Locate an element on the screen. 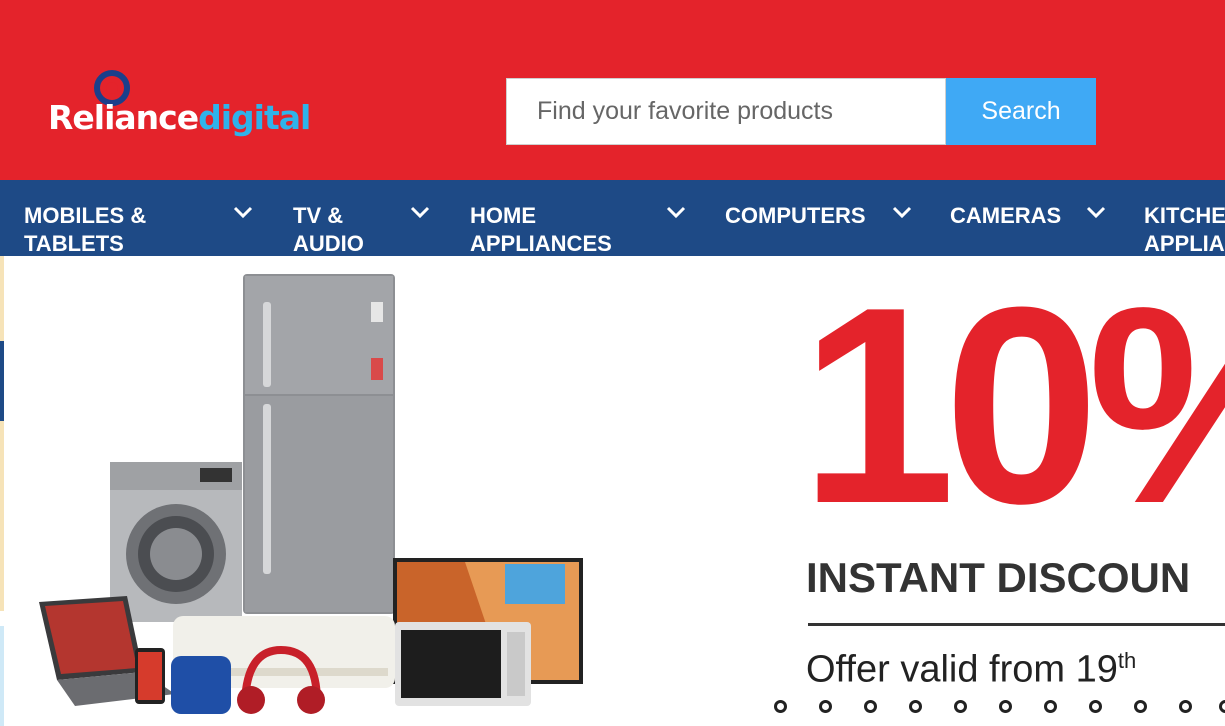 The height and width of the screenshot is (726, 1225). logo-primary-text: Reliance is located at coordinates (123, 117).